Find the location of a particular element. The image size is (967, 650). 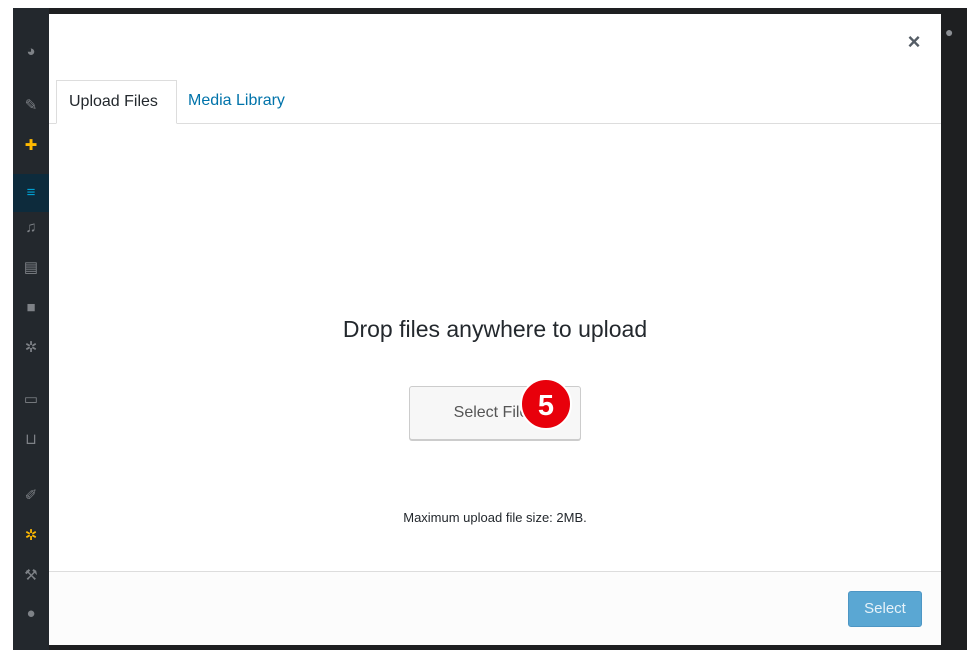

close-icon: × is located at coordinates (914, 42).